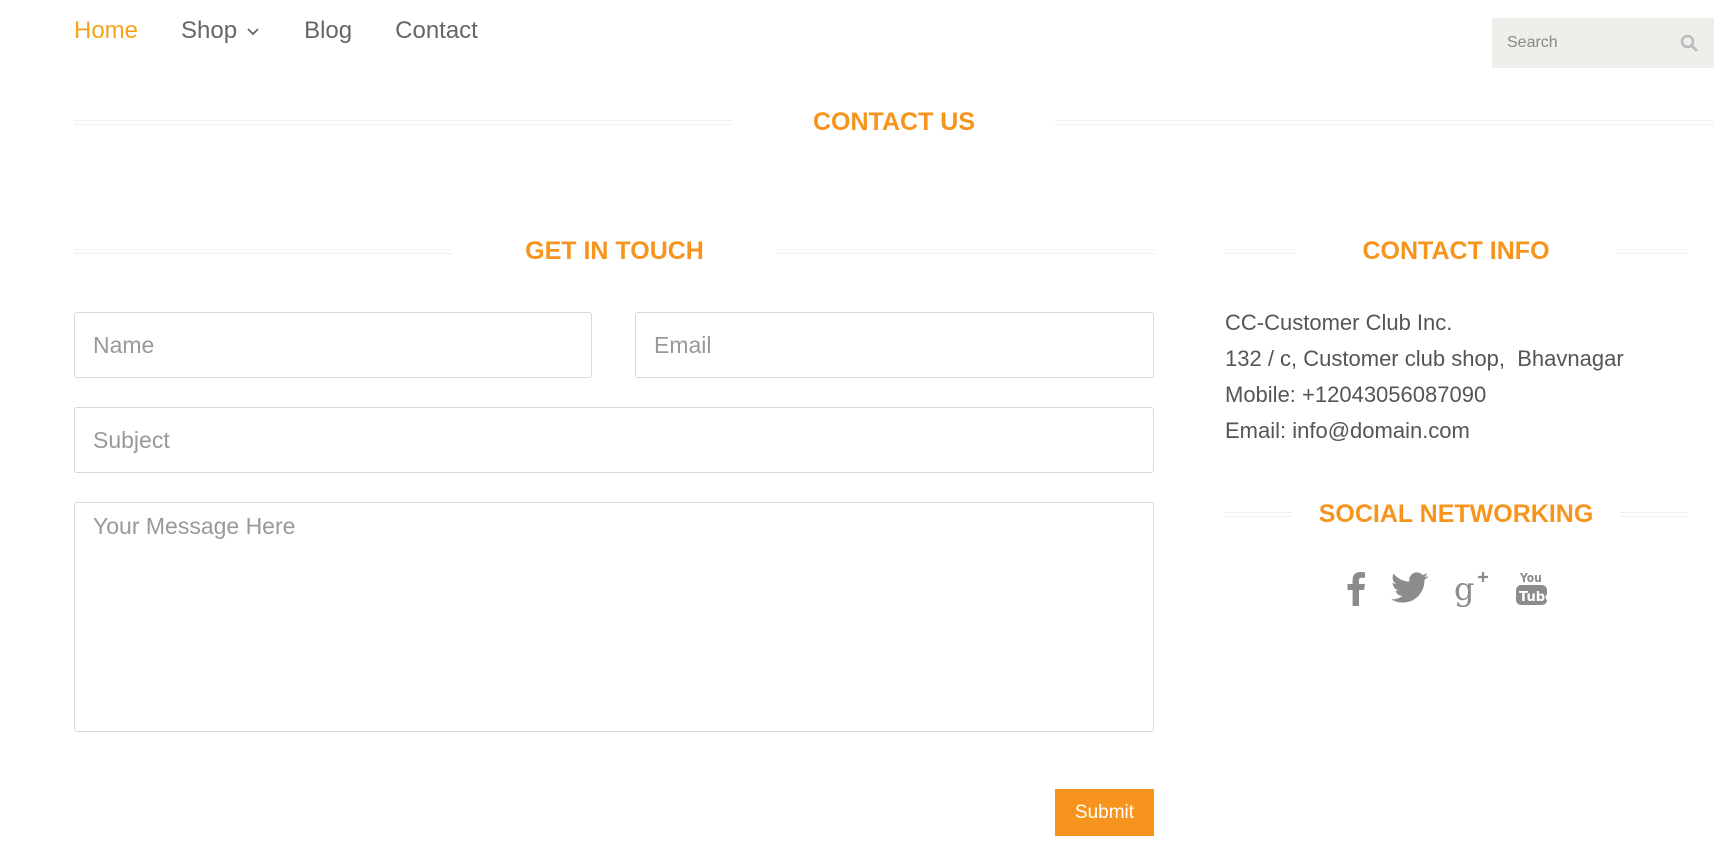 This screenshot has height=841, width=1733. Describe the element at coordinates (253, 32) in the screenshot. I see `chevron-down-icon` at that location.